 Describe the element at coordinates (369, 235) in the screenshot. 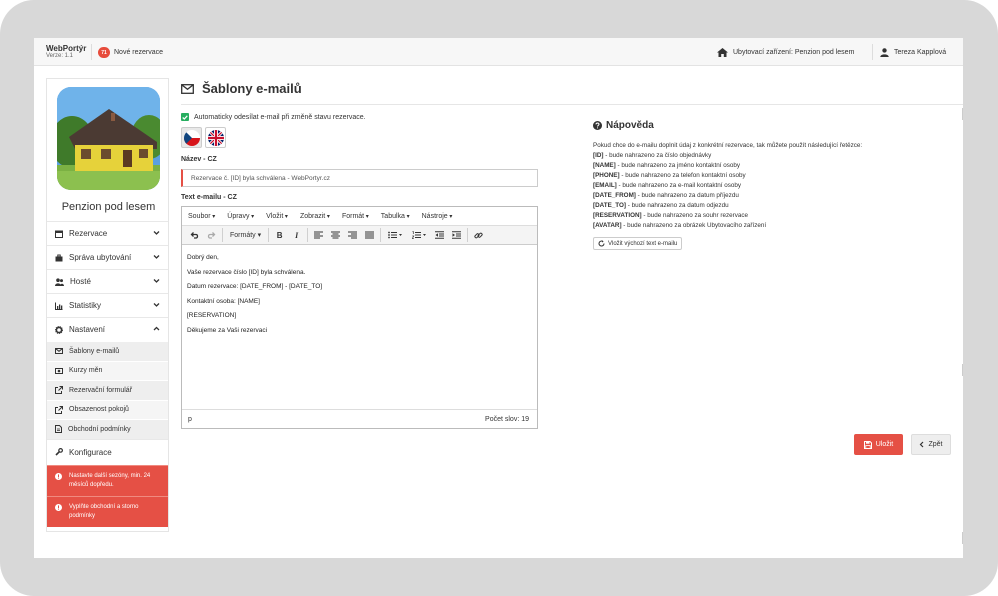

I see `align-justify-button` at that location.